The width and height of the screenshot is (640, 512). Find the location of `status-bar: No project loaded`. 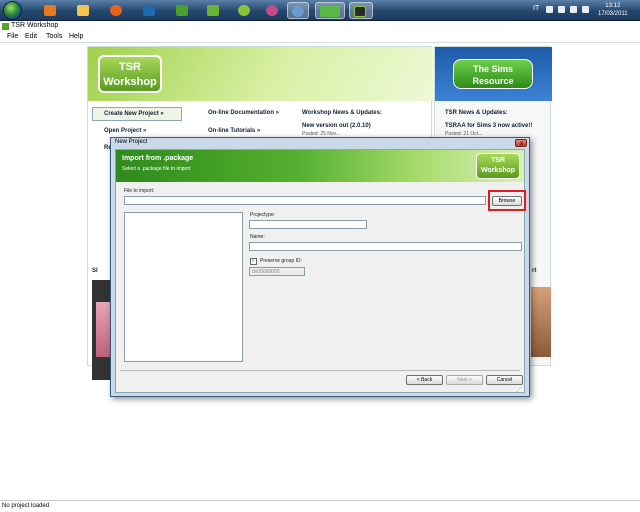

status-bar: No project loaded is located at coordinates (320, 506).